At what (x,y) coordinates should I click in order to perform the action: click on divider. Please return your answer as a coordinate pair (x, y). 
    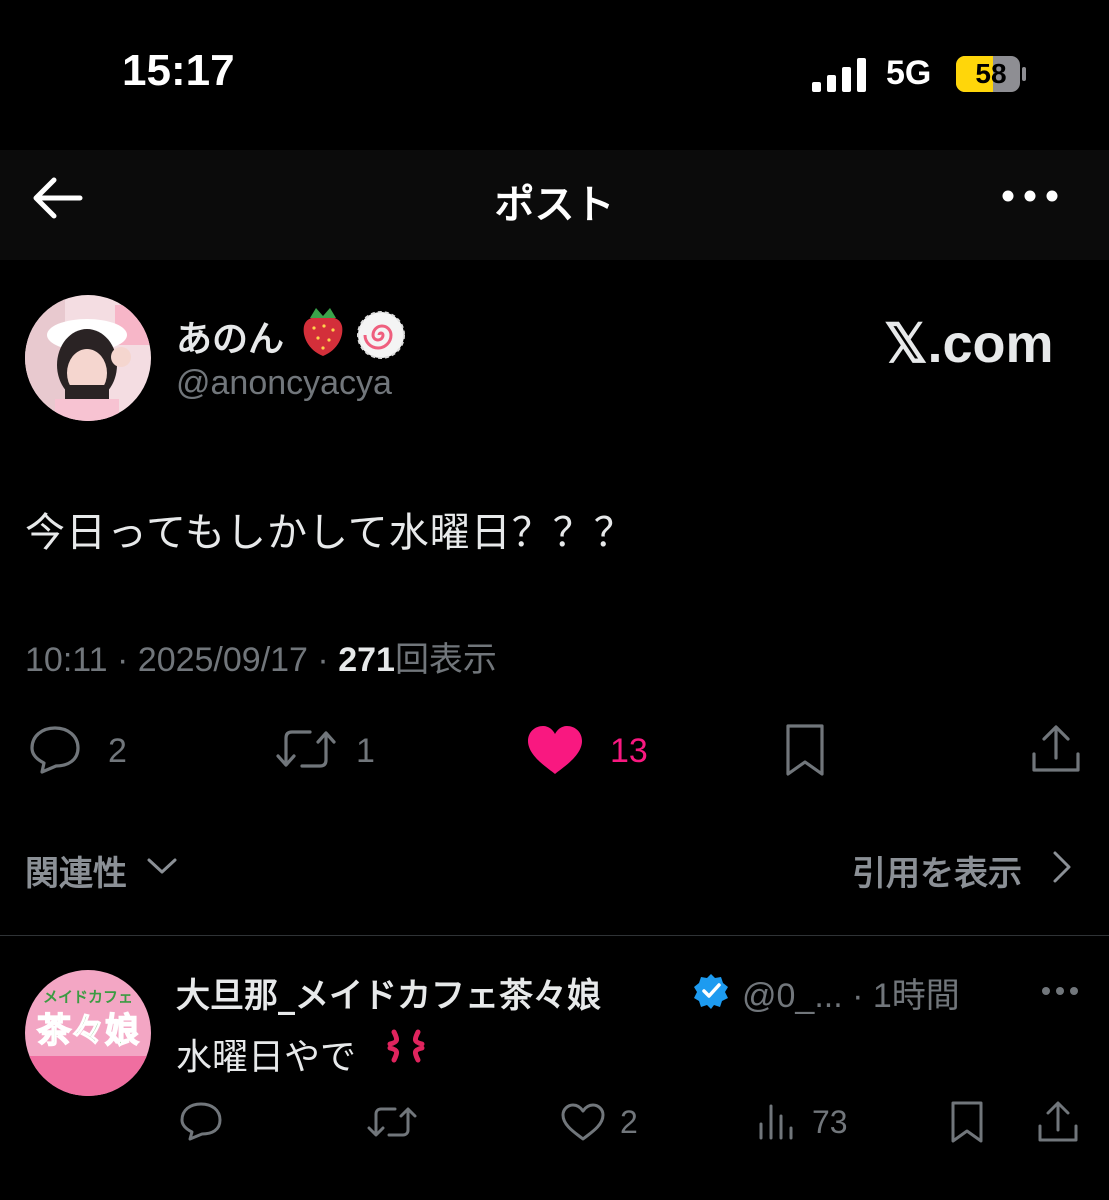
    Looking at the image, I should click on (554, 935).